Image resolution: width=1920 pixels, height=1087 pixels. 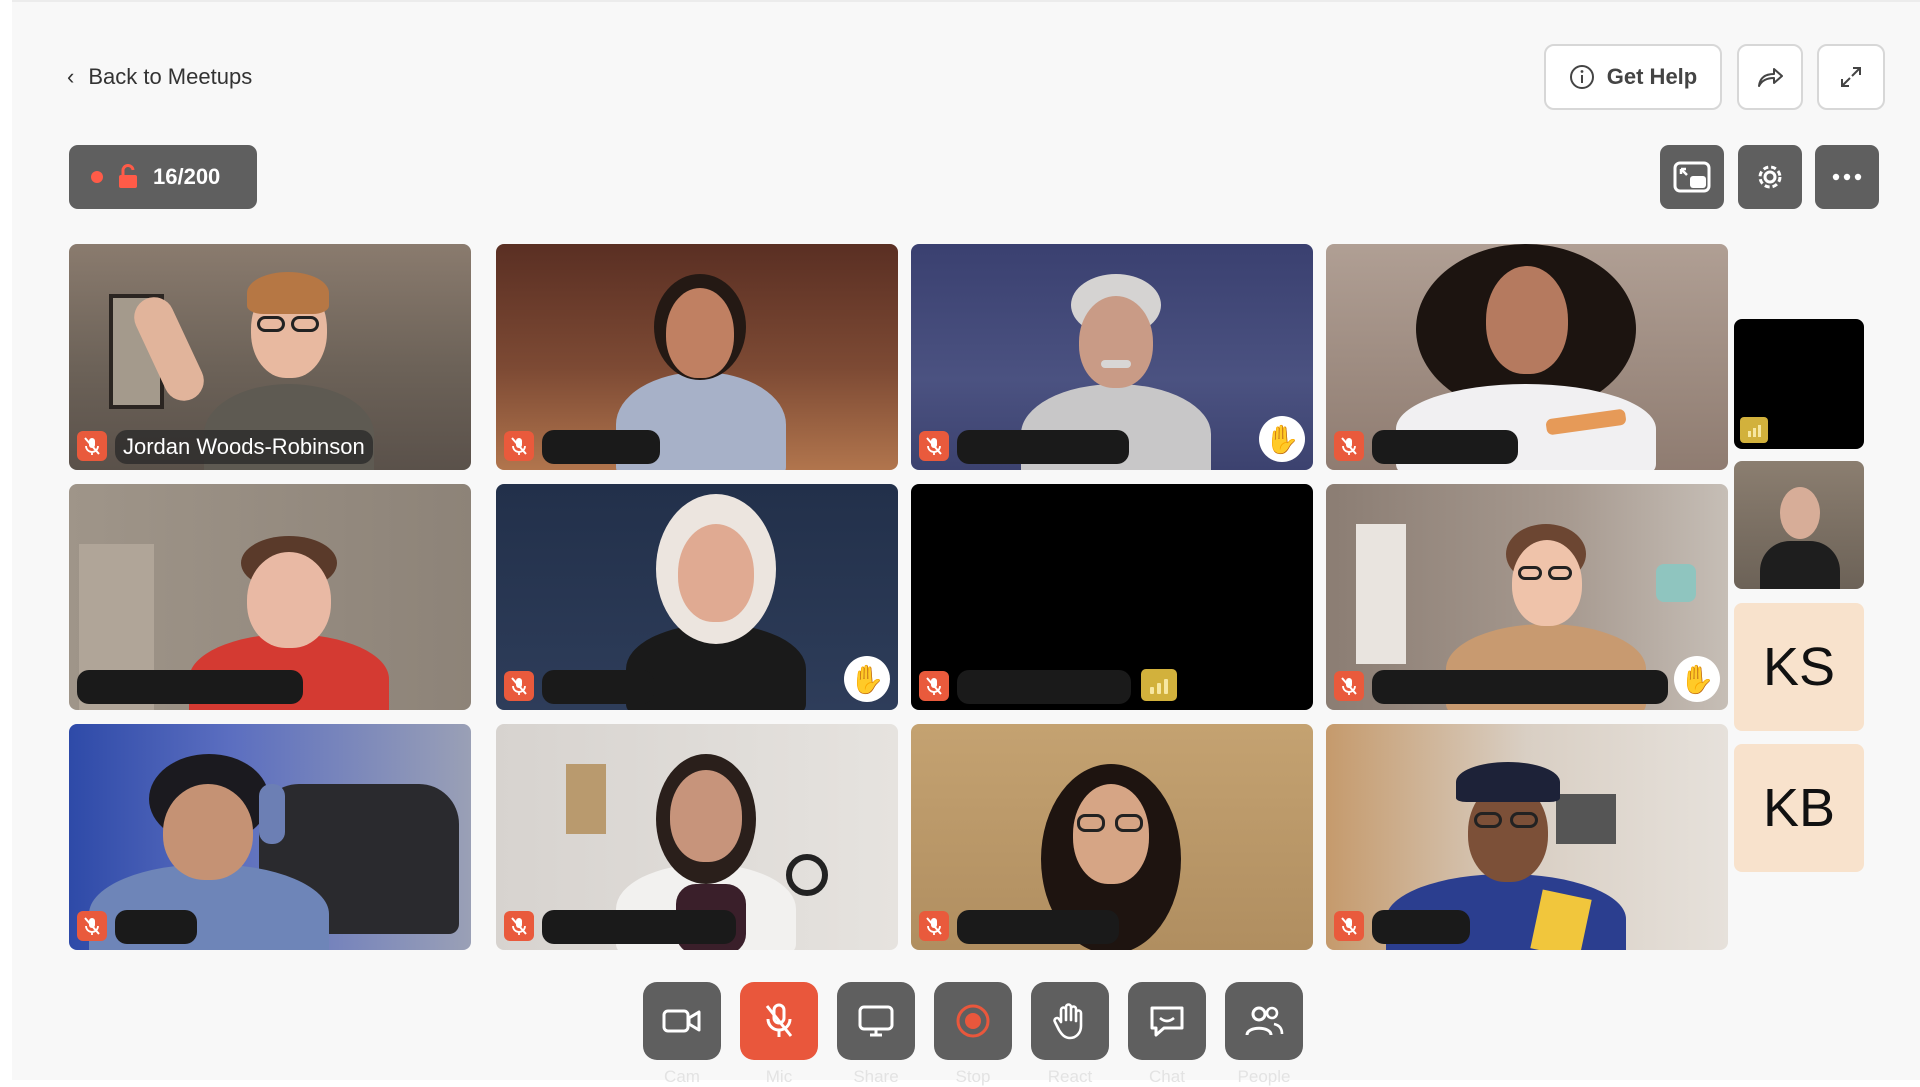 I want to click on react-button, so click(x=1070, y=1021).